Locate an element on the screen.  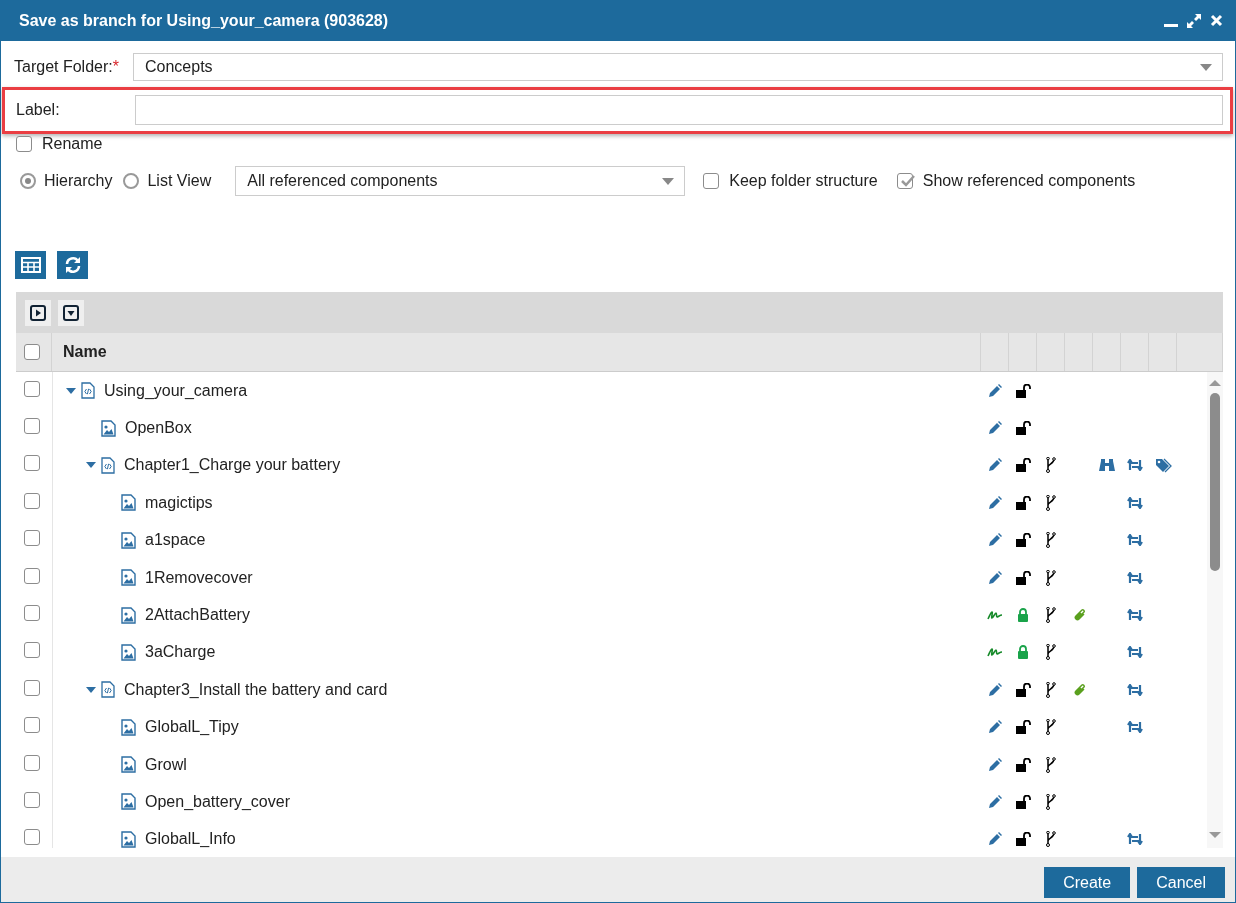
option-label: Show referenced components is located at coordinates (1029, 181).